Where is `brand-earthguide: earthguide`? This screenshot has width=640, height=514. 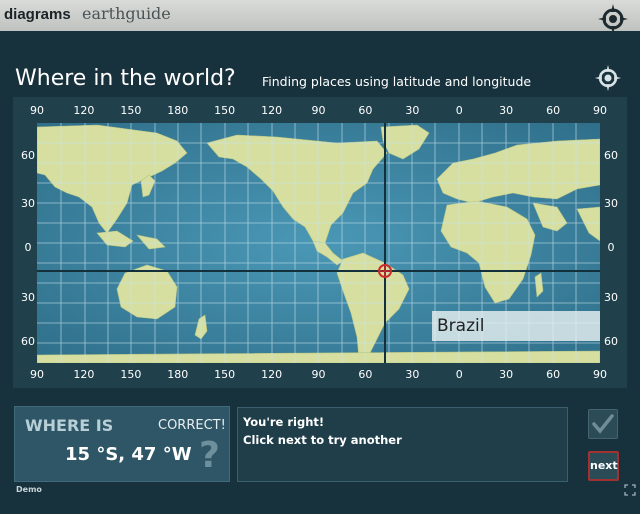
brand-earthguide: earthguide is located at coordinates (126, 13).